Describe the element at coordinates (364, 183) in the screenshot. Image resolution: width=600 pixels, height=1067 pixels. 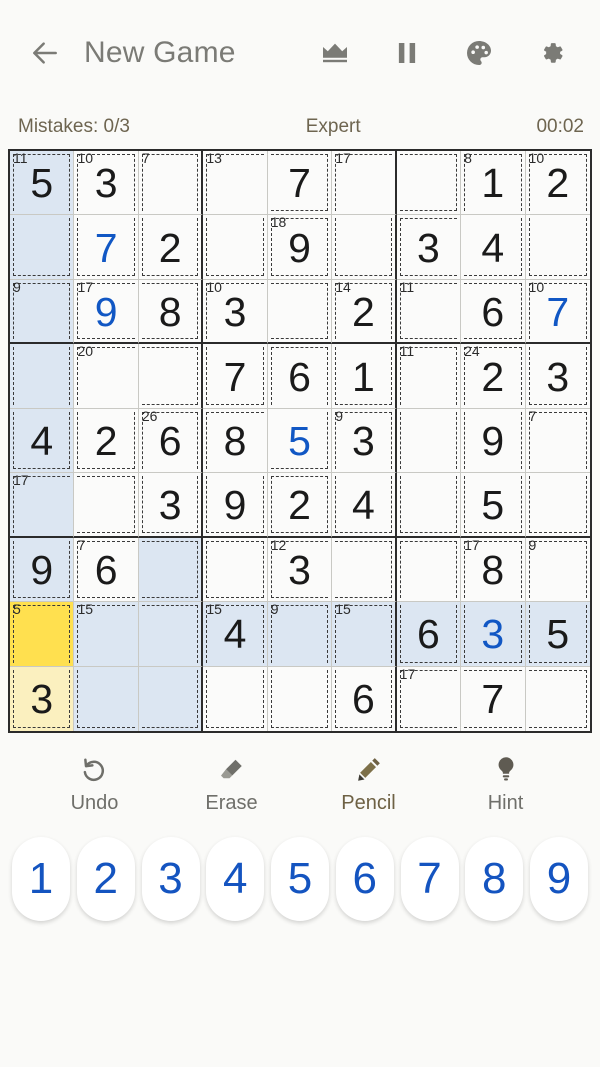
I see `cell-r1c6: 17` at that location.